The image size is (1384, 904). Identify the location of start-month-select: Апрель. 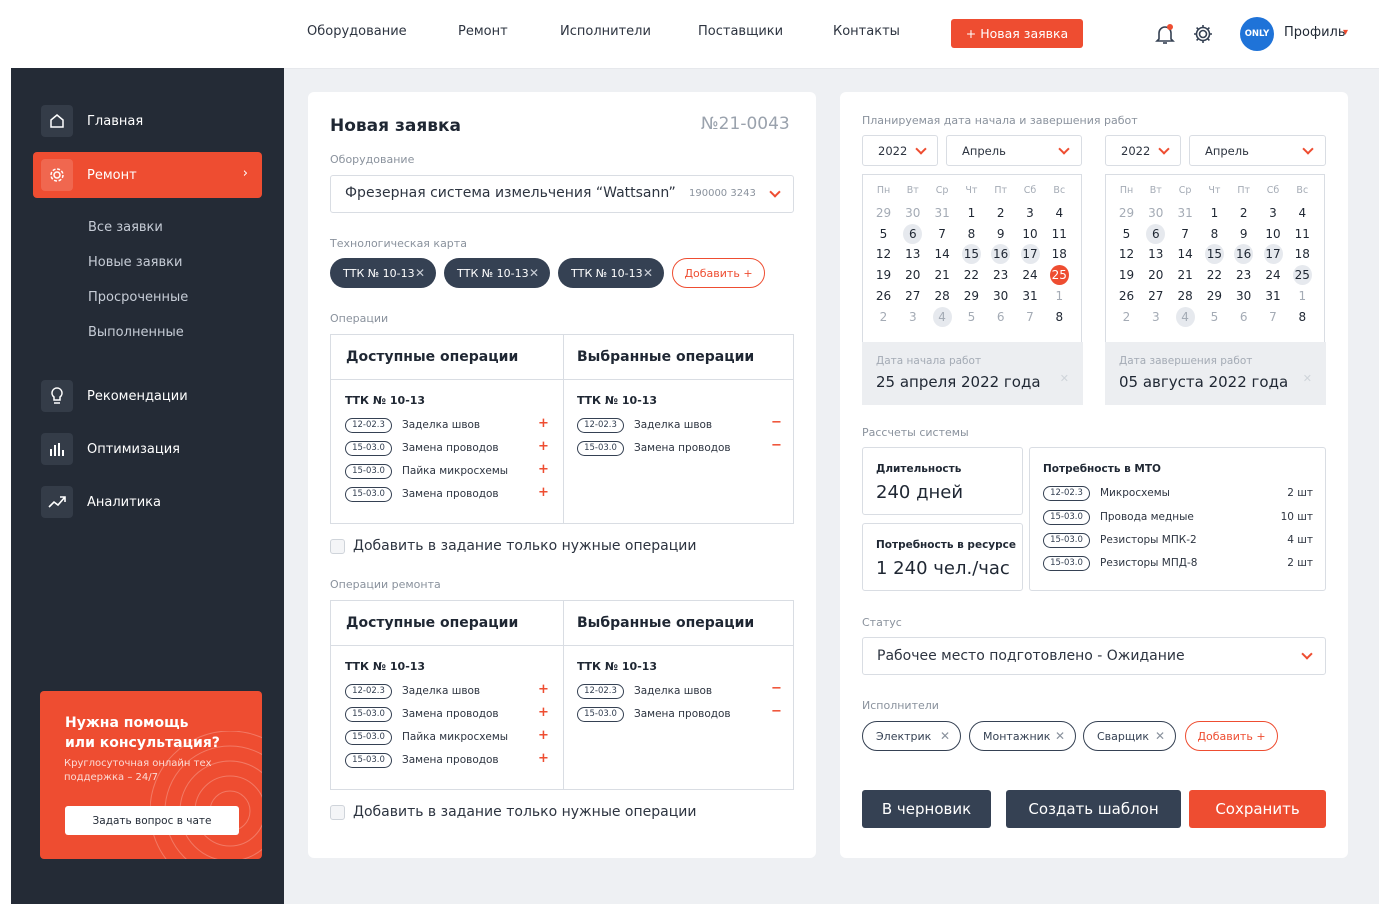
(1014, 150).